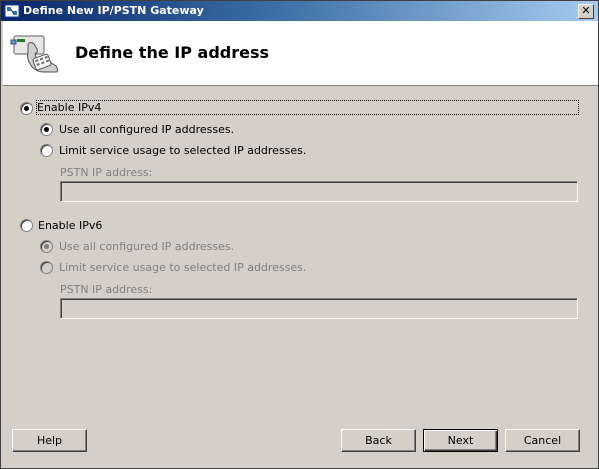  What do you see at coordinates (106, 289) in the screenshot?
I see `ipv6-pstn-label: PSTN IP address:` at bounding box center [106, 289].